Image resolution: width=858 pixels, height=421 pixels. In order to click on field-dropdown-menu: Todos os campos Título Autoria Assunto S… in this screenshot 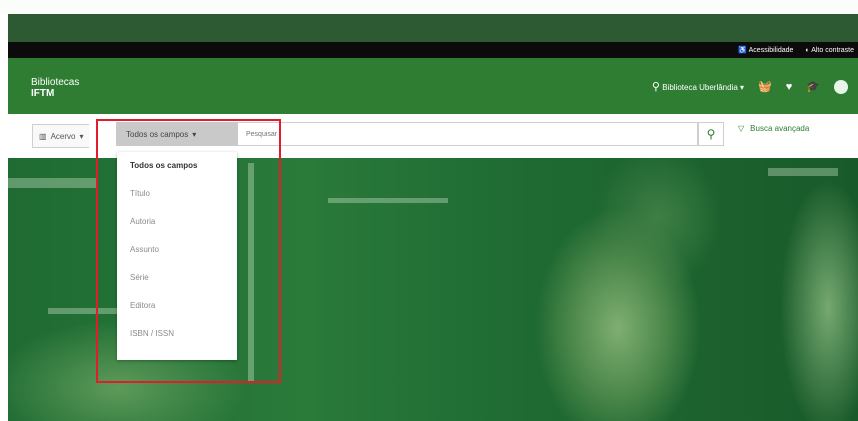, I will do `click(177, 256)`.